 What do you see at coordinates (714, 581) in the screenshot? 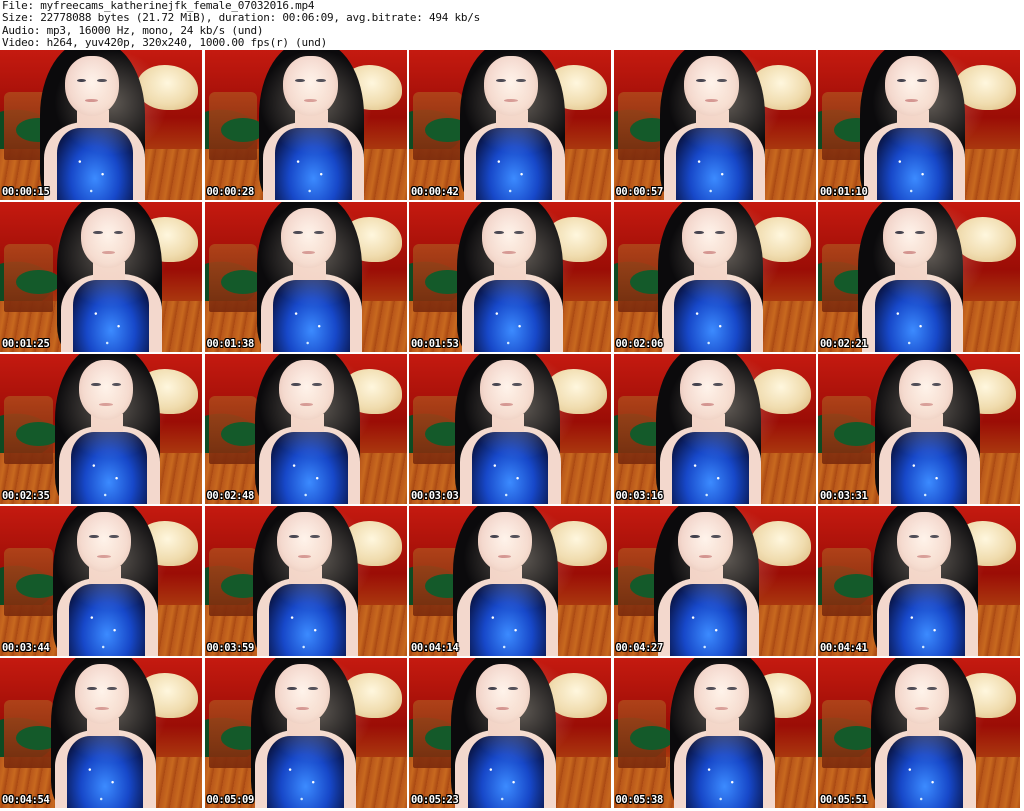
I see `video-thumbnail: 00:04:27` at bounding box center [714, 581].